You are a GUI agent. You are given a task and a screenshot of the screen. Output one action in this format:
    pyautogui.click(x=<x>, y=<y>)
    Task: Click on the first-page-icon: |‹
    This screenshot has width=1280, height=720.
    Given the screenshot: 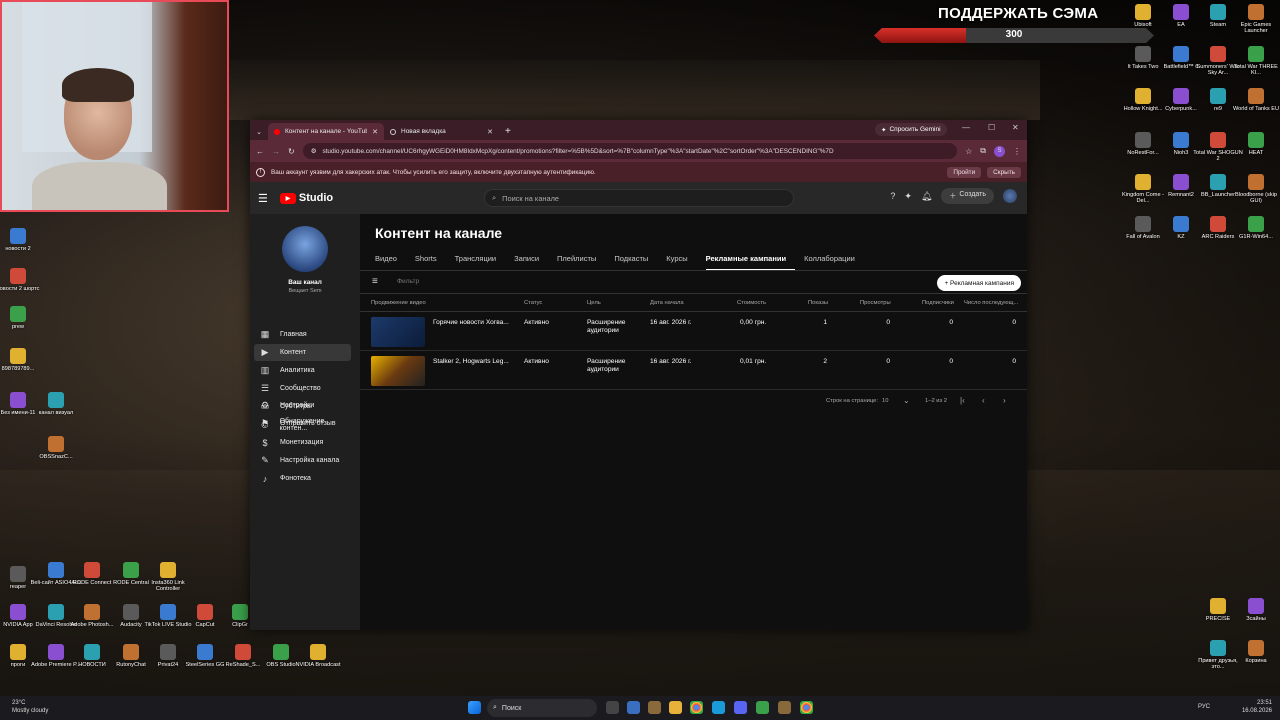 What is the action you would take?
    pyautogui.click(x=962, y=400)
    